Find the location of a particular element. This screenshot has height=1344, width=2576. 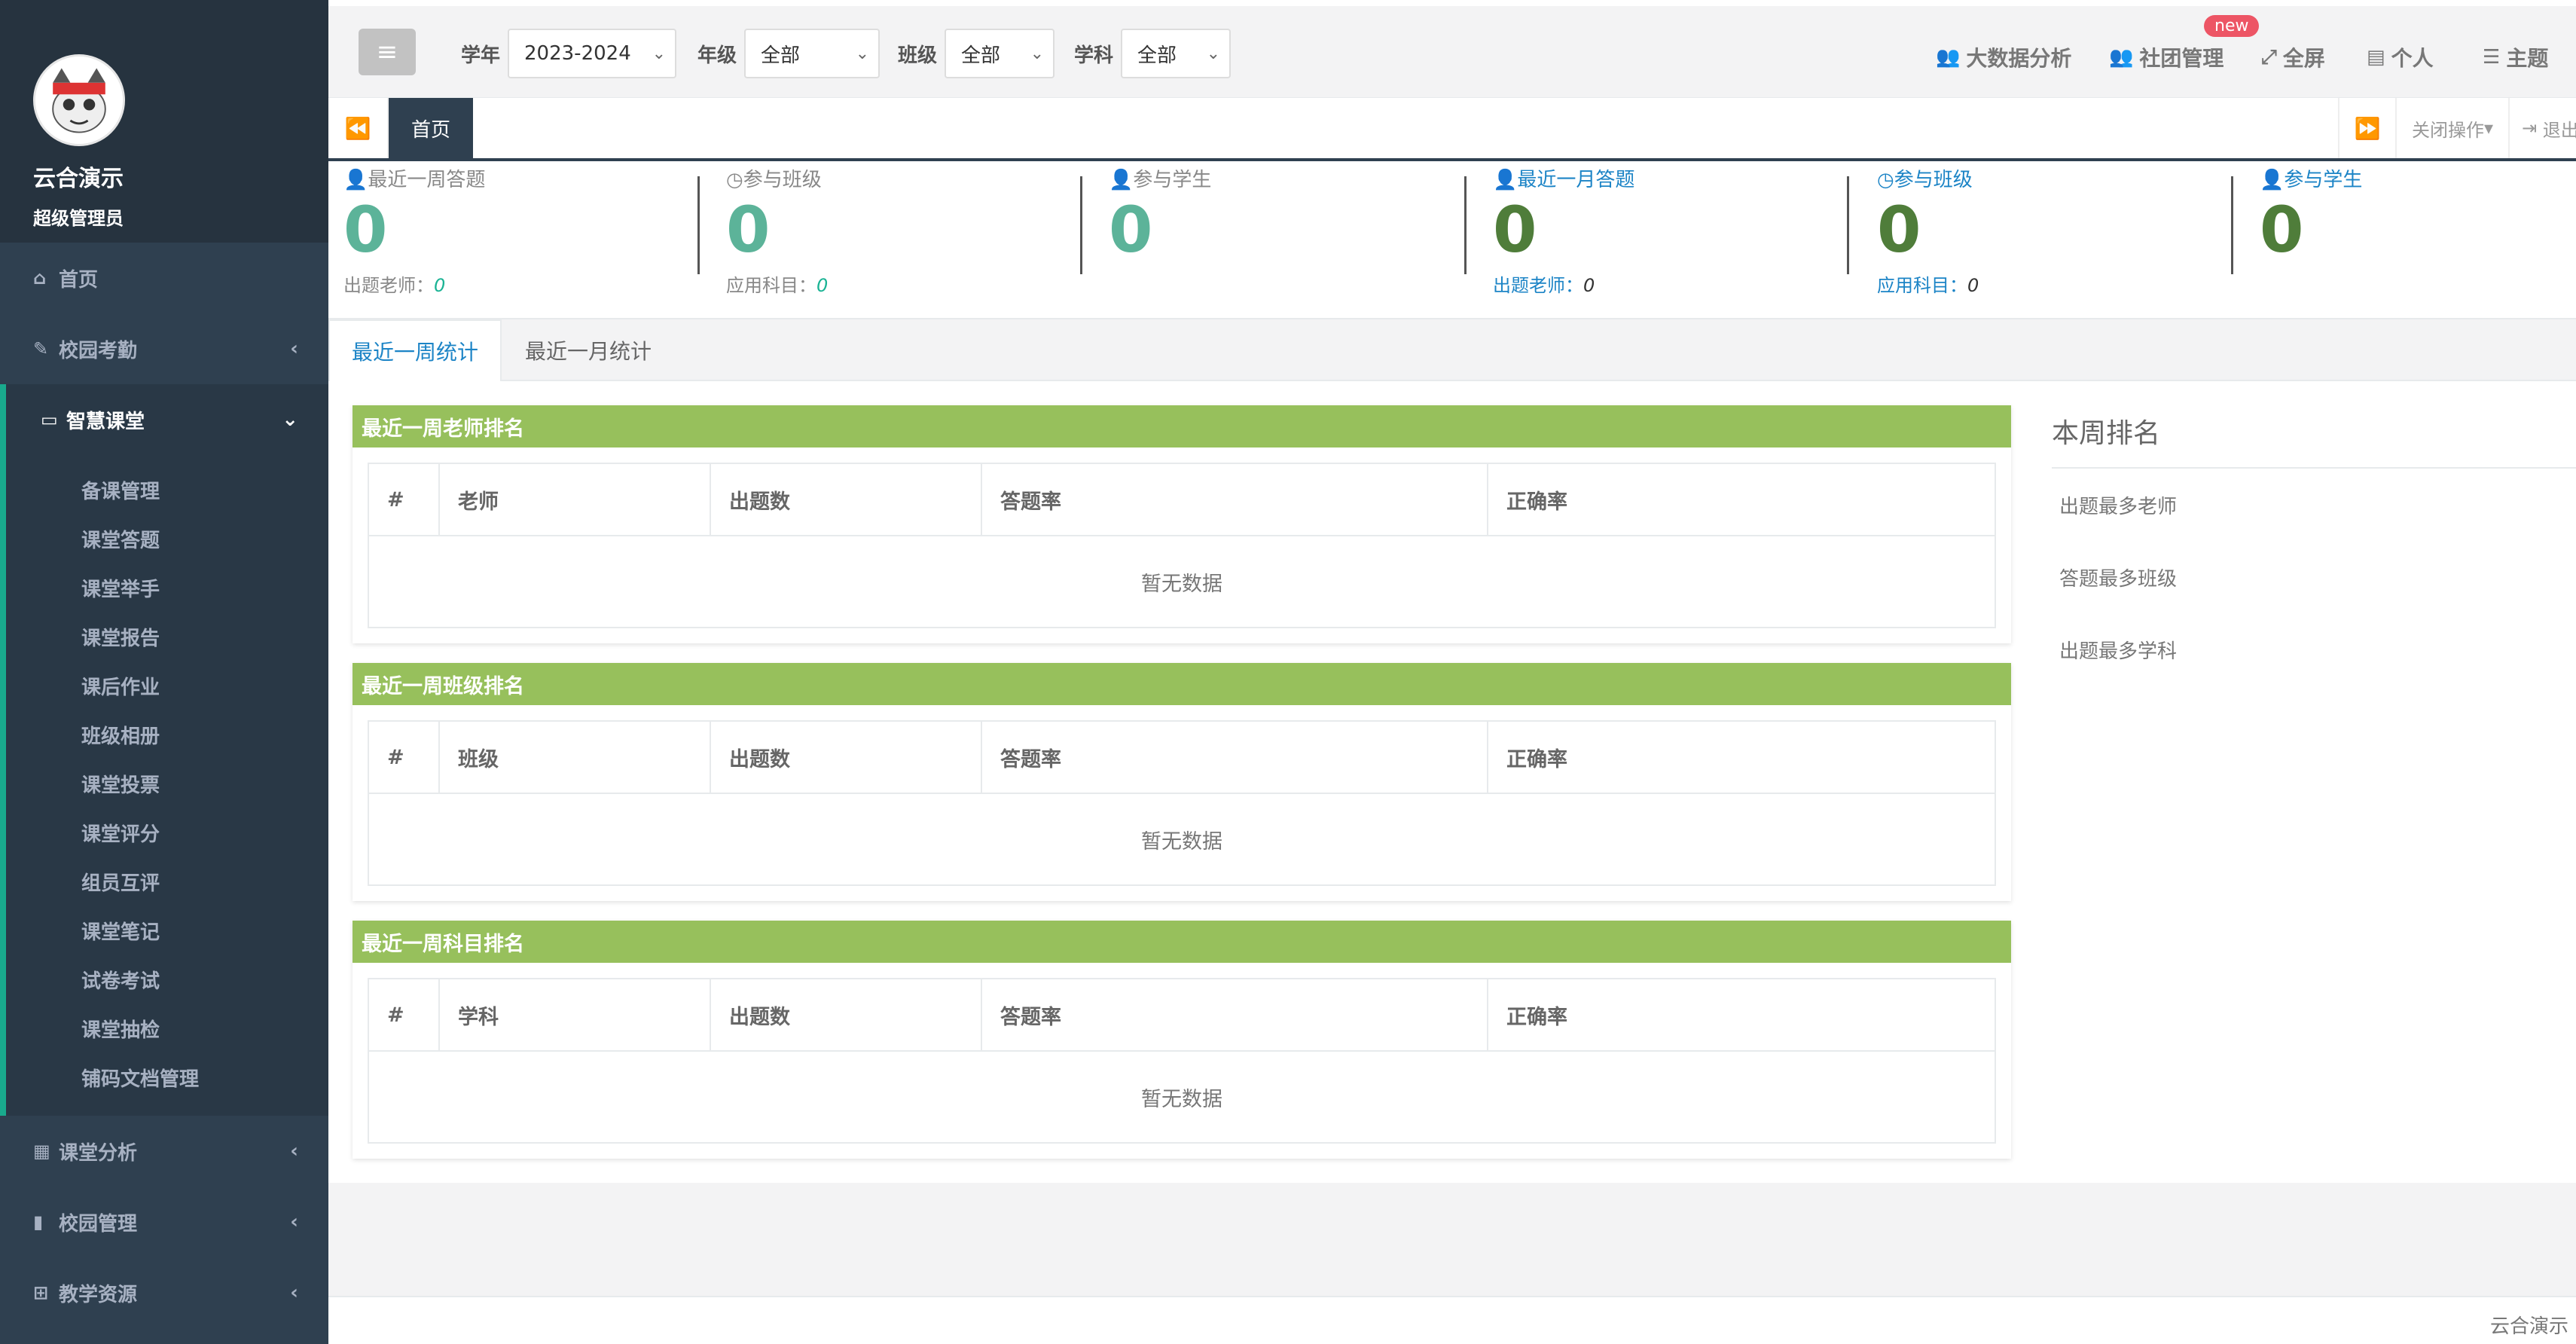

year-label: 学年 is located at coordinates (481, 55).